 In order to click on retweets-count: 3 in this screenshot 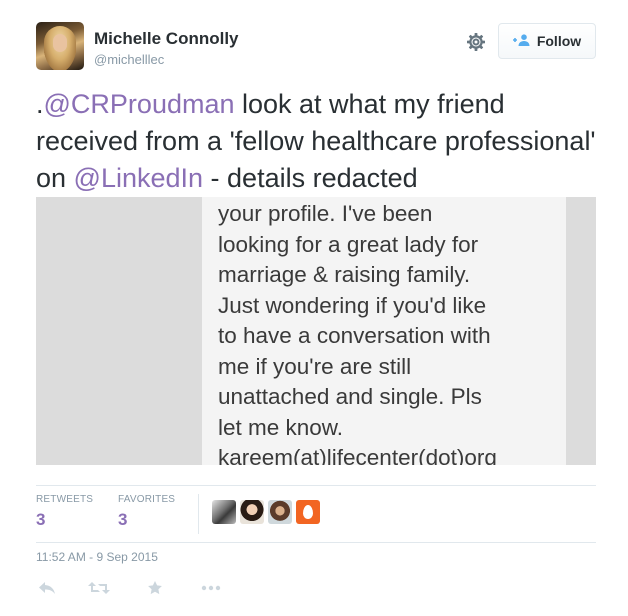, I will do `click(41, 519)`.